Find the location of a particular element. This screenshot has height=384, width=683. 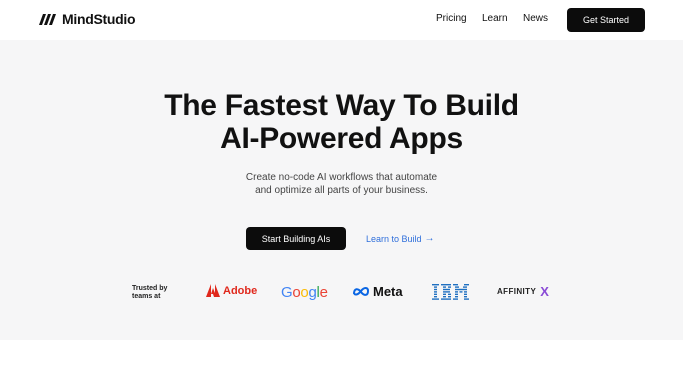

brand-name: MindStudio is located at coordinates (99, 19).